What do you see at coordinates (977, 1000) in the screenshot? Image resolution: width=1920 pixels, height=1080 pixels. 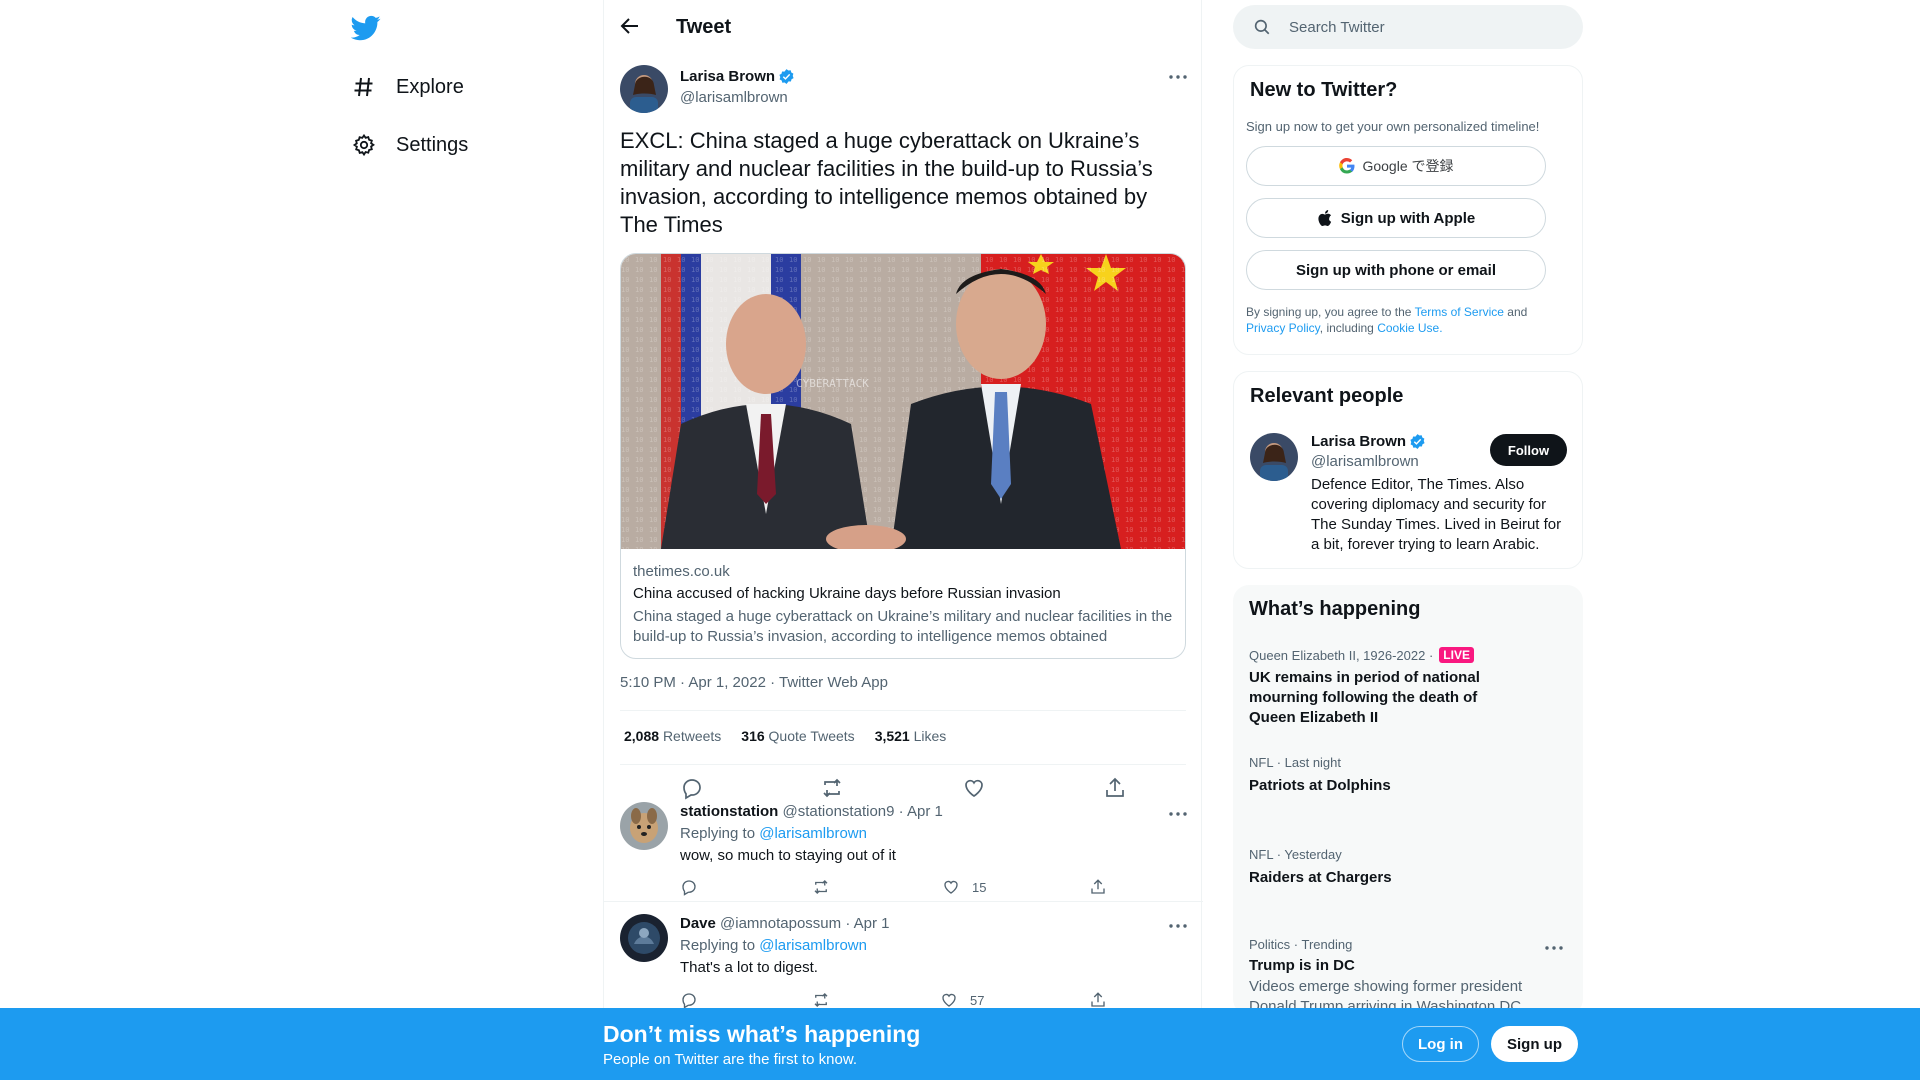 I see `like-count: 57` at bounding box center [977, 1000].